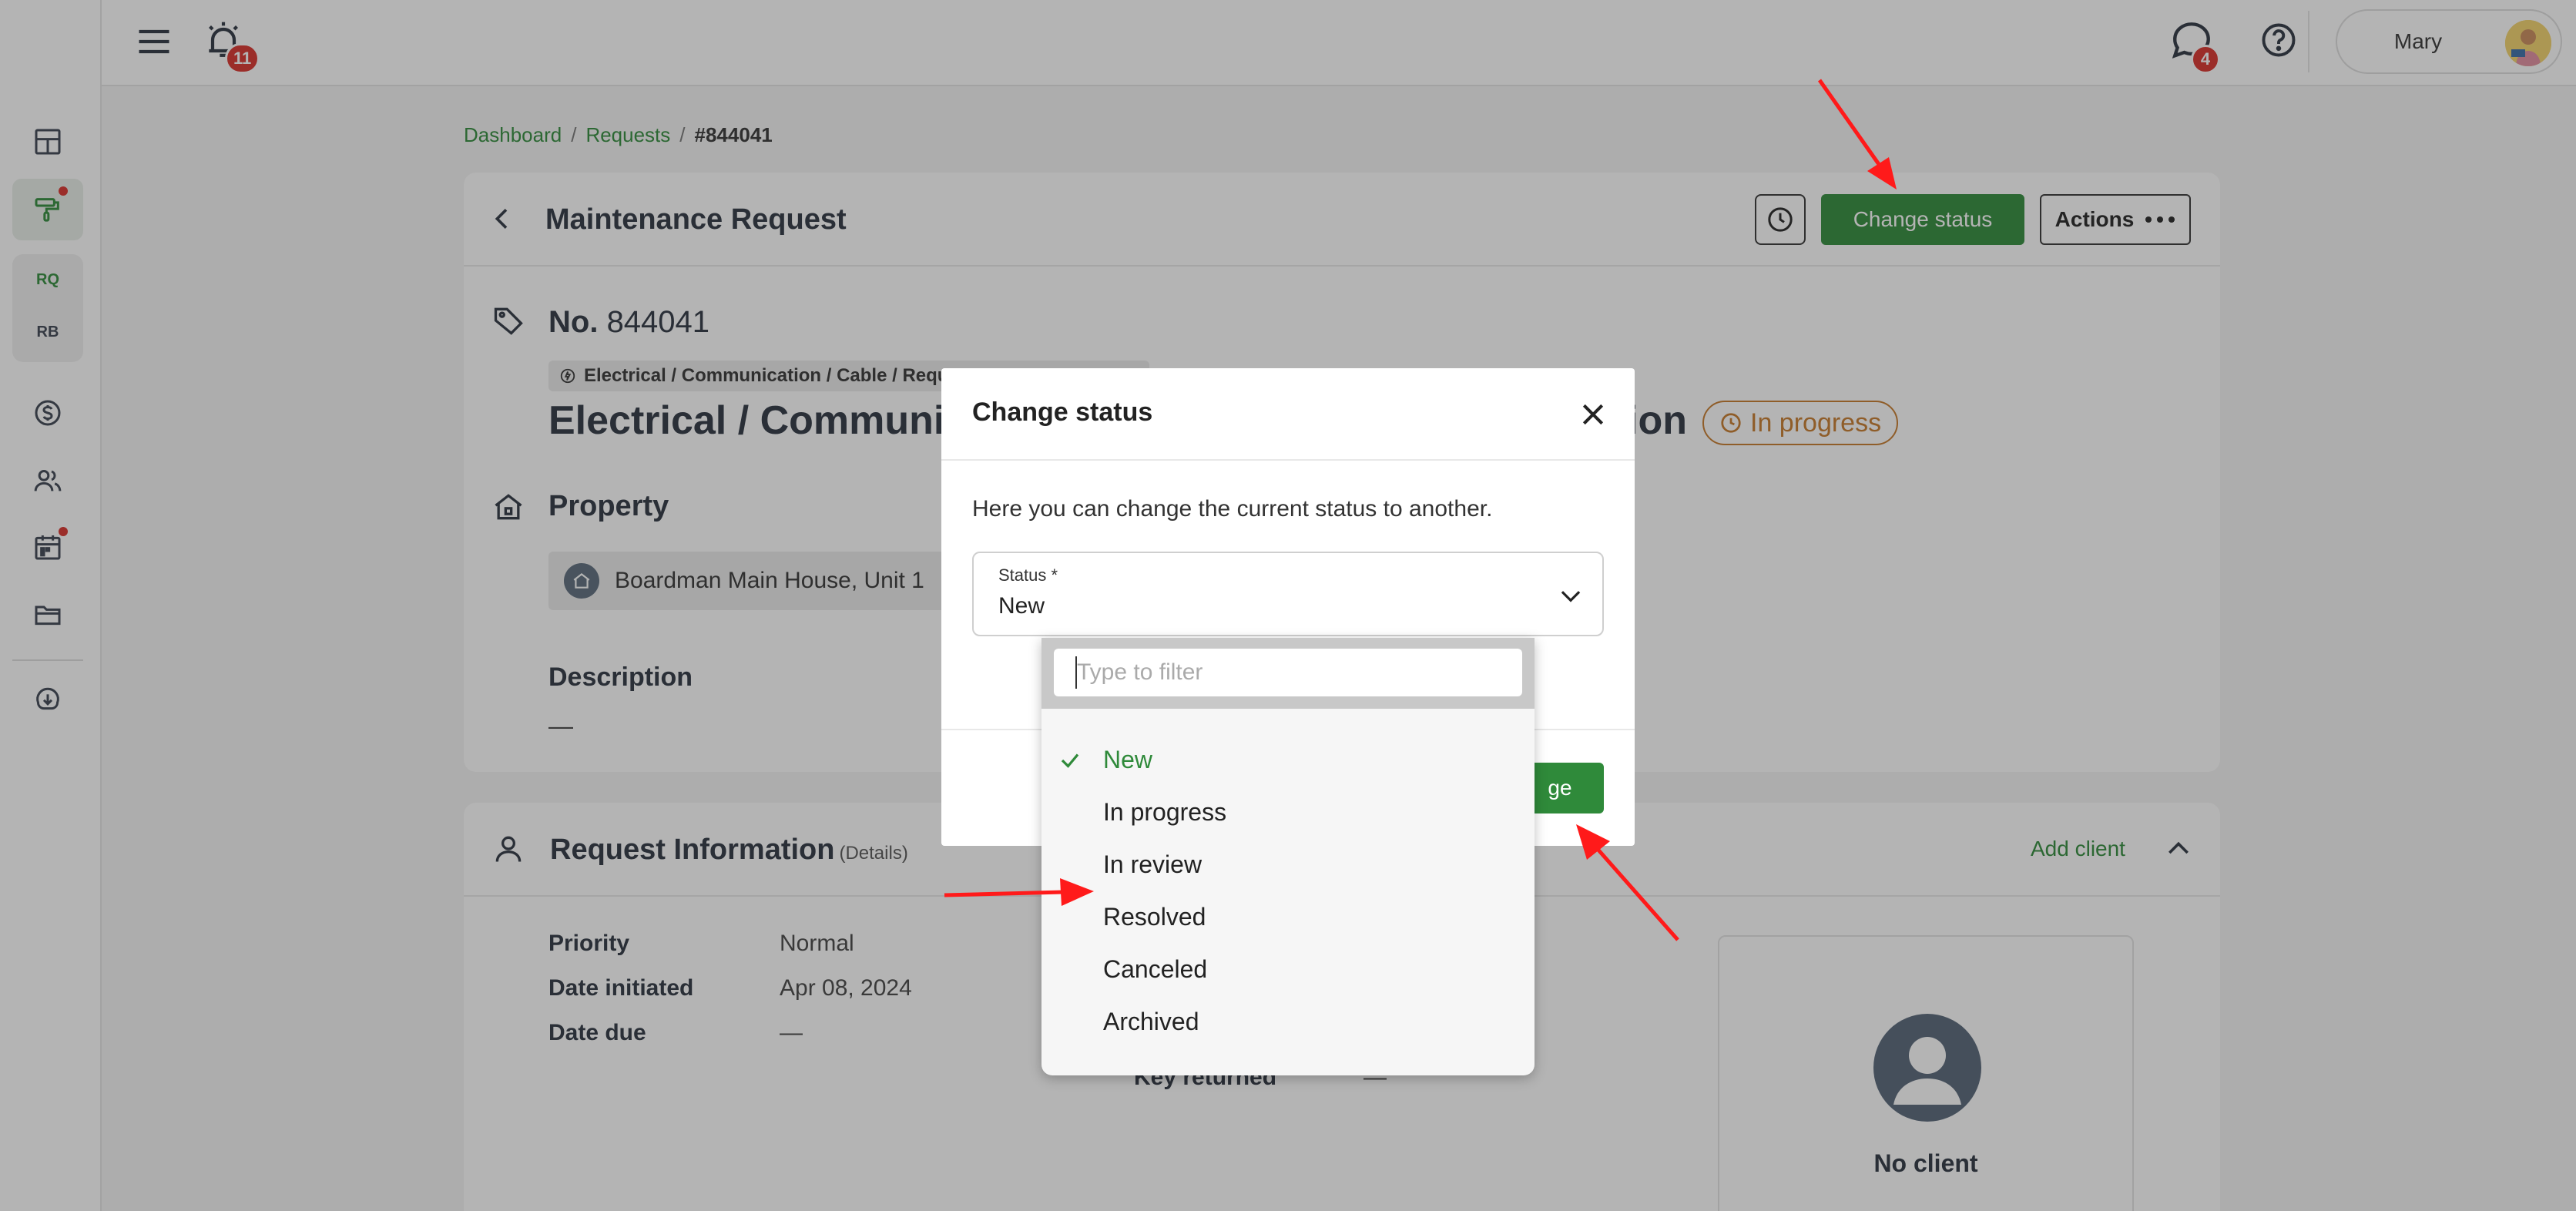 This screenshot has height=1211, width=2576. What do you see at coordinates (1288, 1021) in the screenshot?
I see `status-option-archived: Archived` at bounding box center [1288, 1021].